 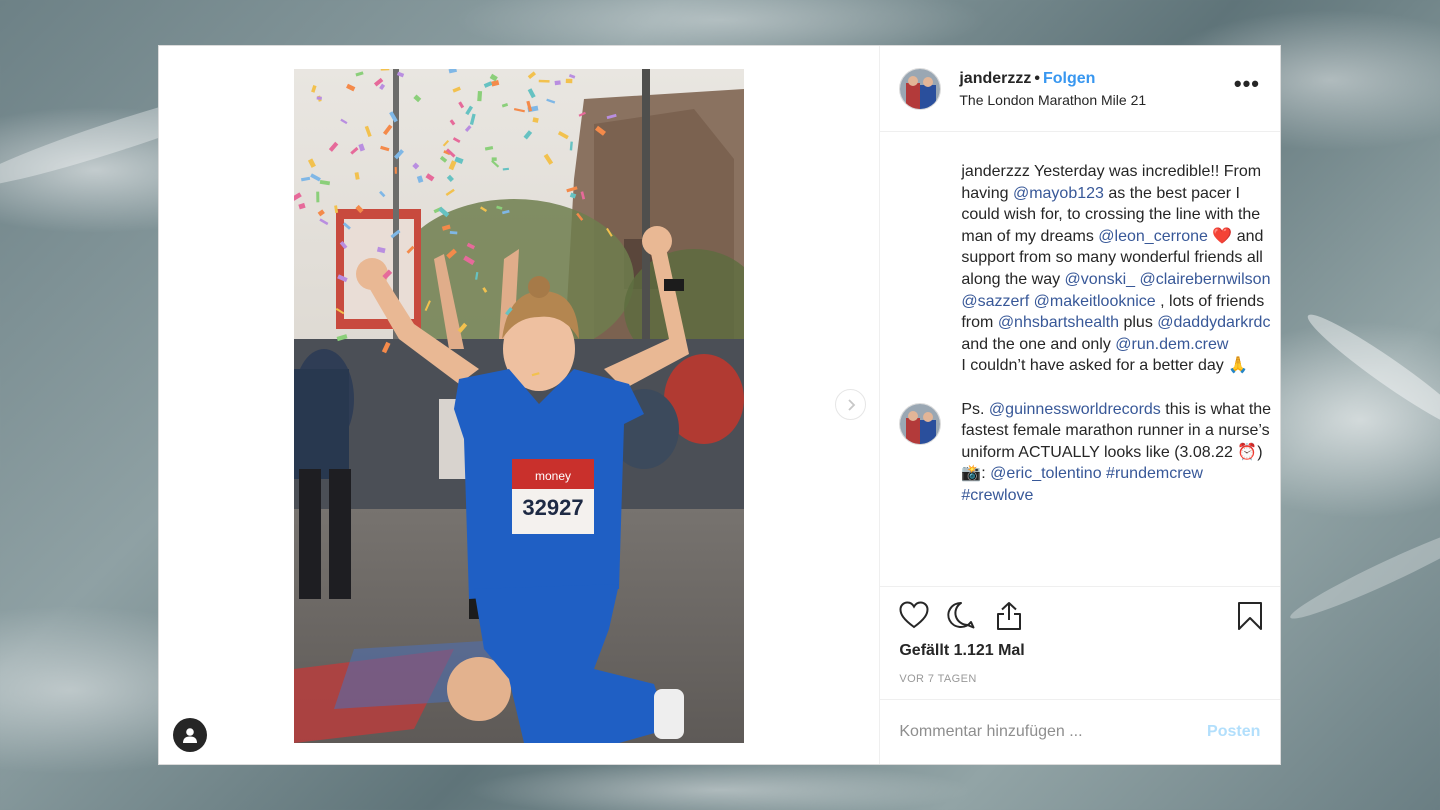 What do you see at coordinates (1100, 279) in the screenshot?
I see `mention-link: @vonski_` at bounding box center [1100, 279].